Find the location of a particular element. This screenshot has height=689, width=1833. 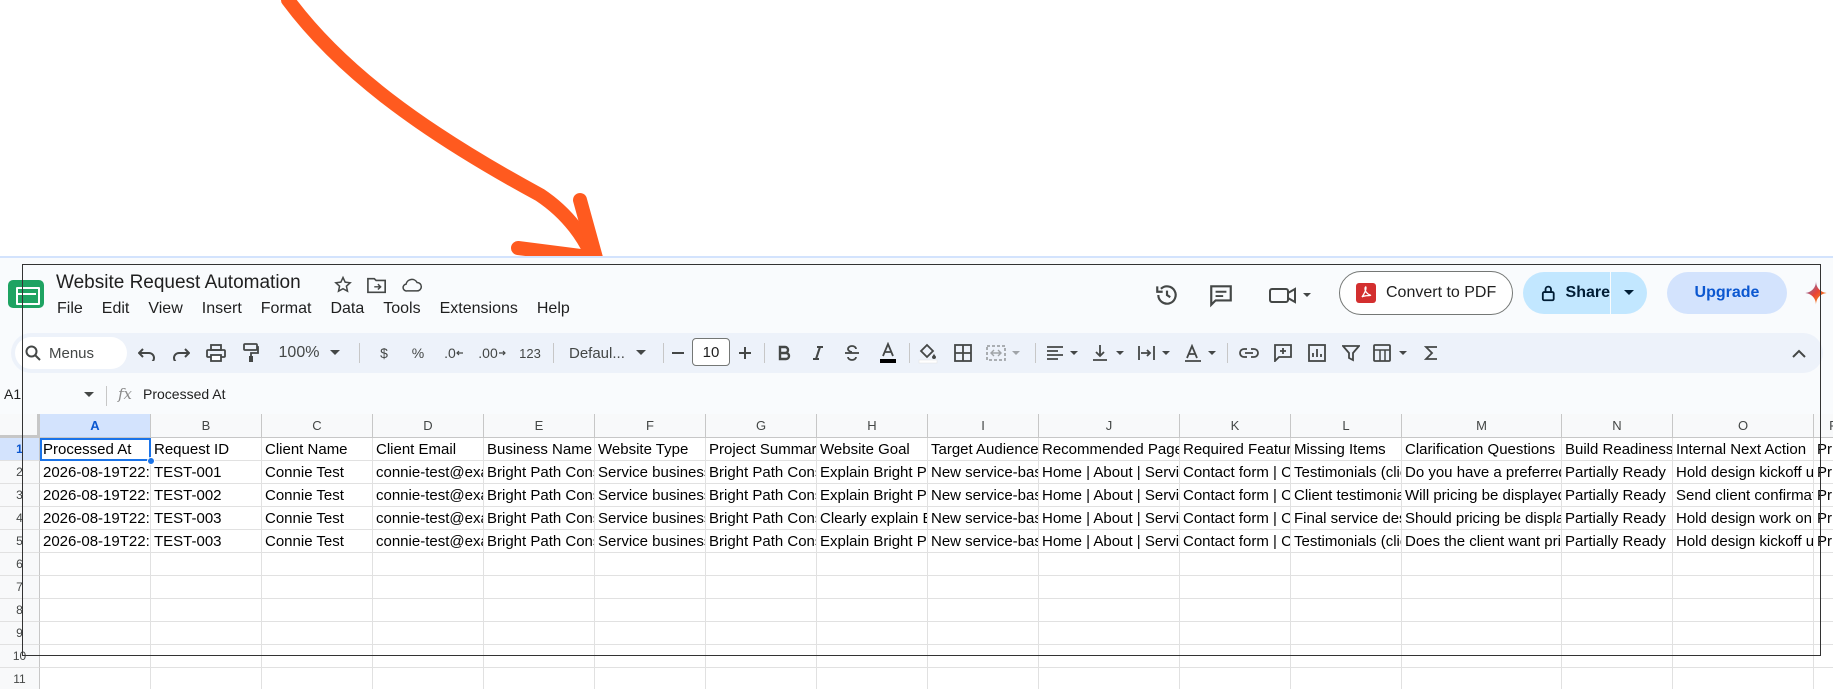

cell-o9 is located at coordinates (1743, 633).